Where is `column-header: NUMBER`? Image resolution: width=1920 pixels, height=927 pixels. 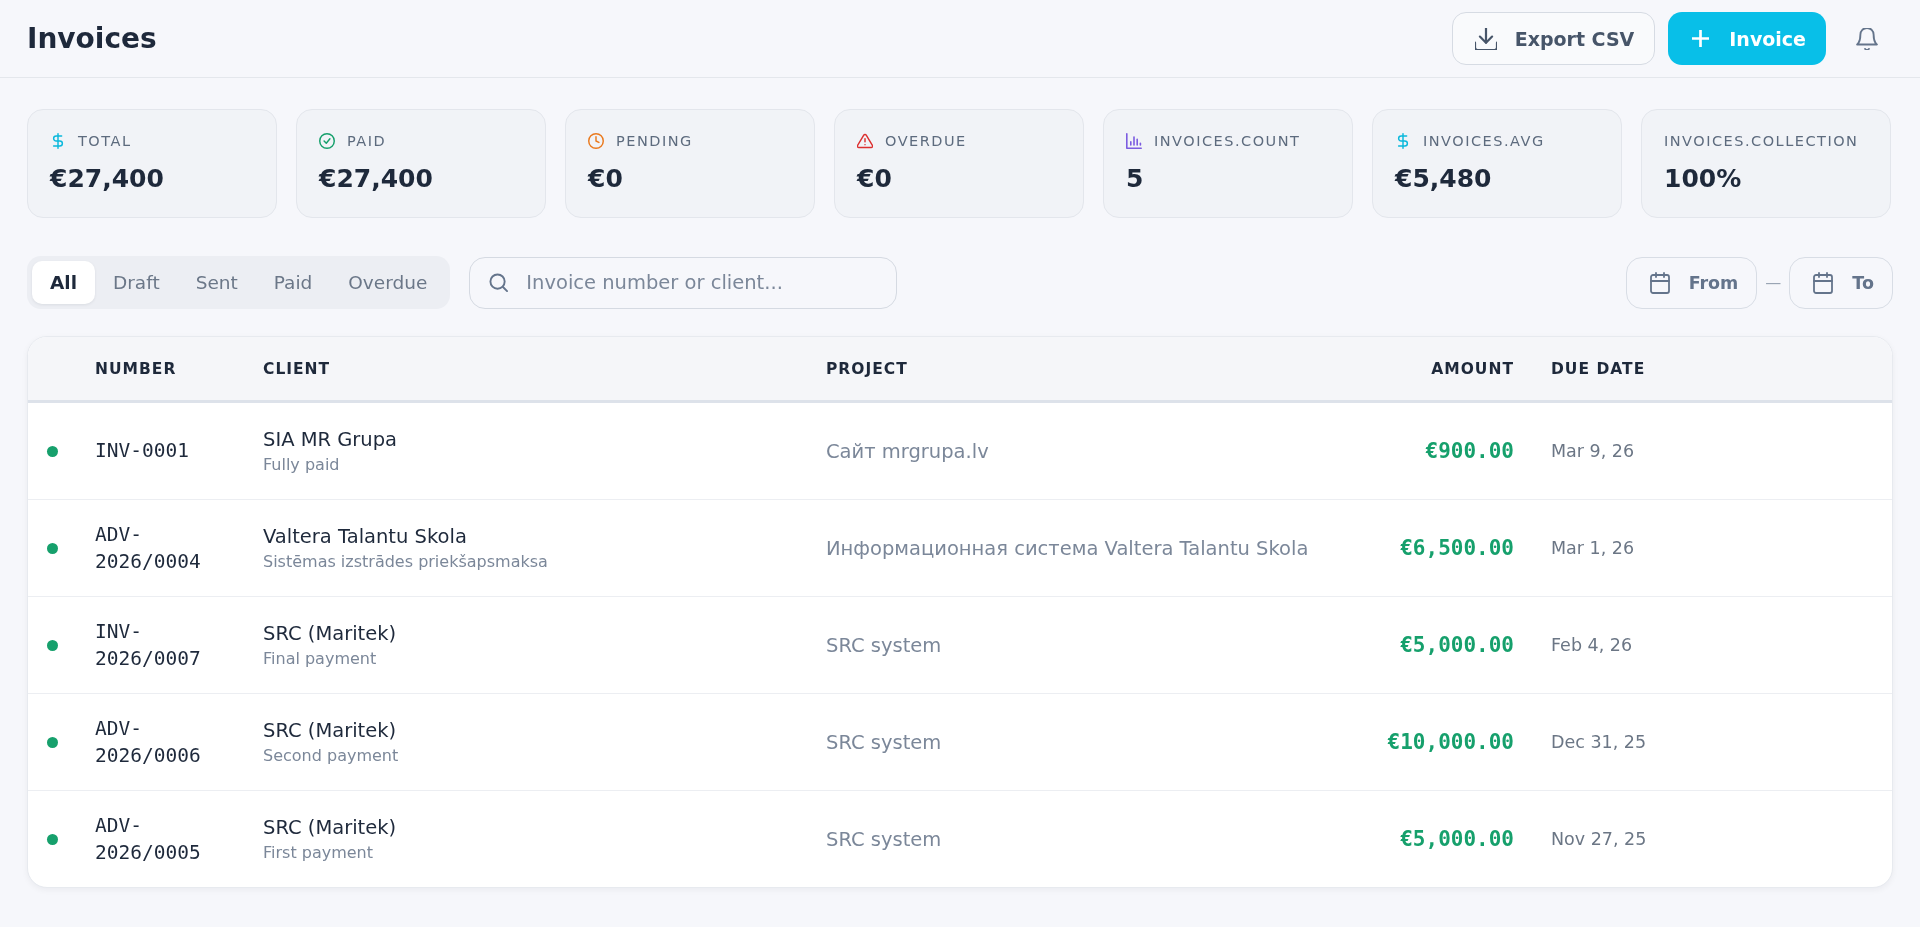 column-header: NUMBER is located at coordinates (136, 368).